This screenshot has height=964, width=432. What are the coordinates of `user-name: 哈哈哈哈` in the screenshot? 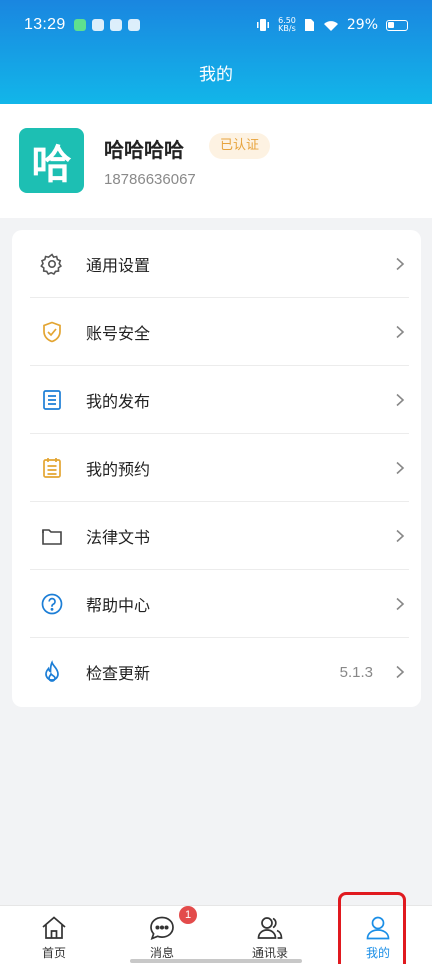 It's located at (144, 150).